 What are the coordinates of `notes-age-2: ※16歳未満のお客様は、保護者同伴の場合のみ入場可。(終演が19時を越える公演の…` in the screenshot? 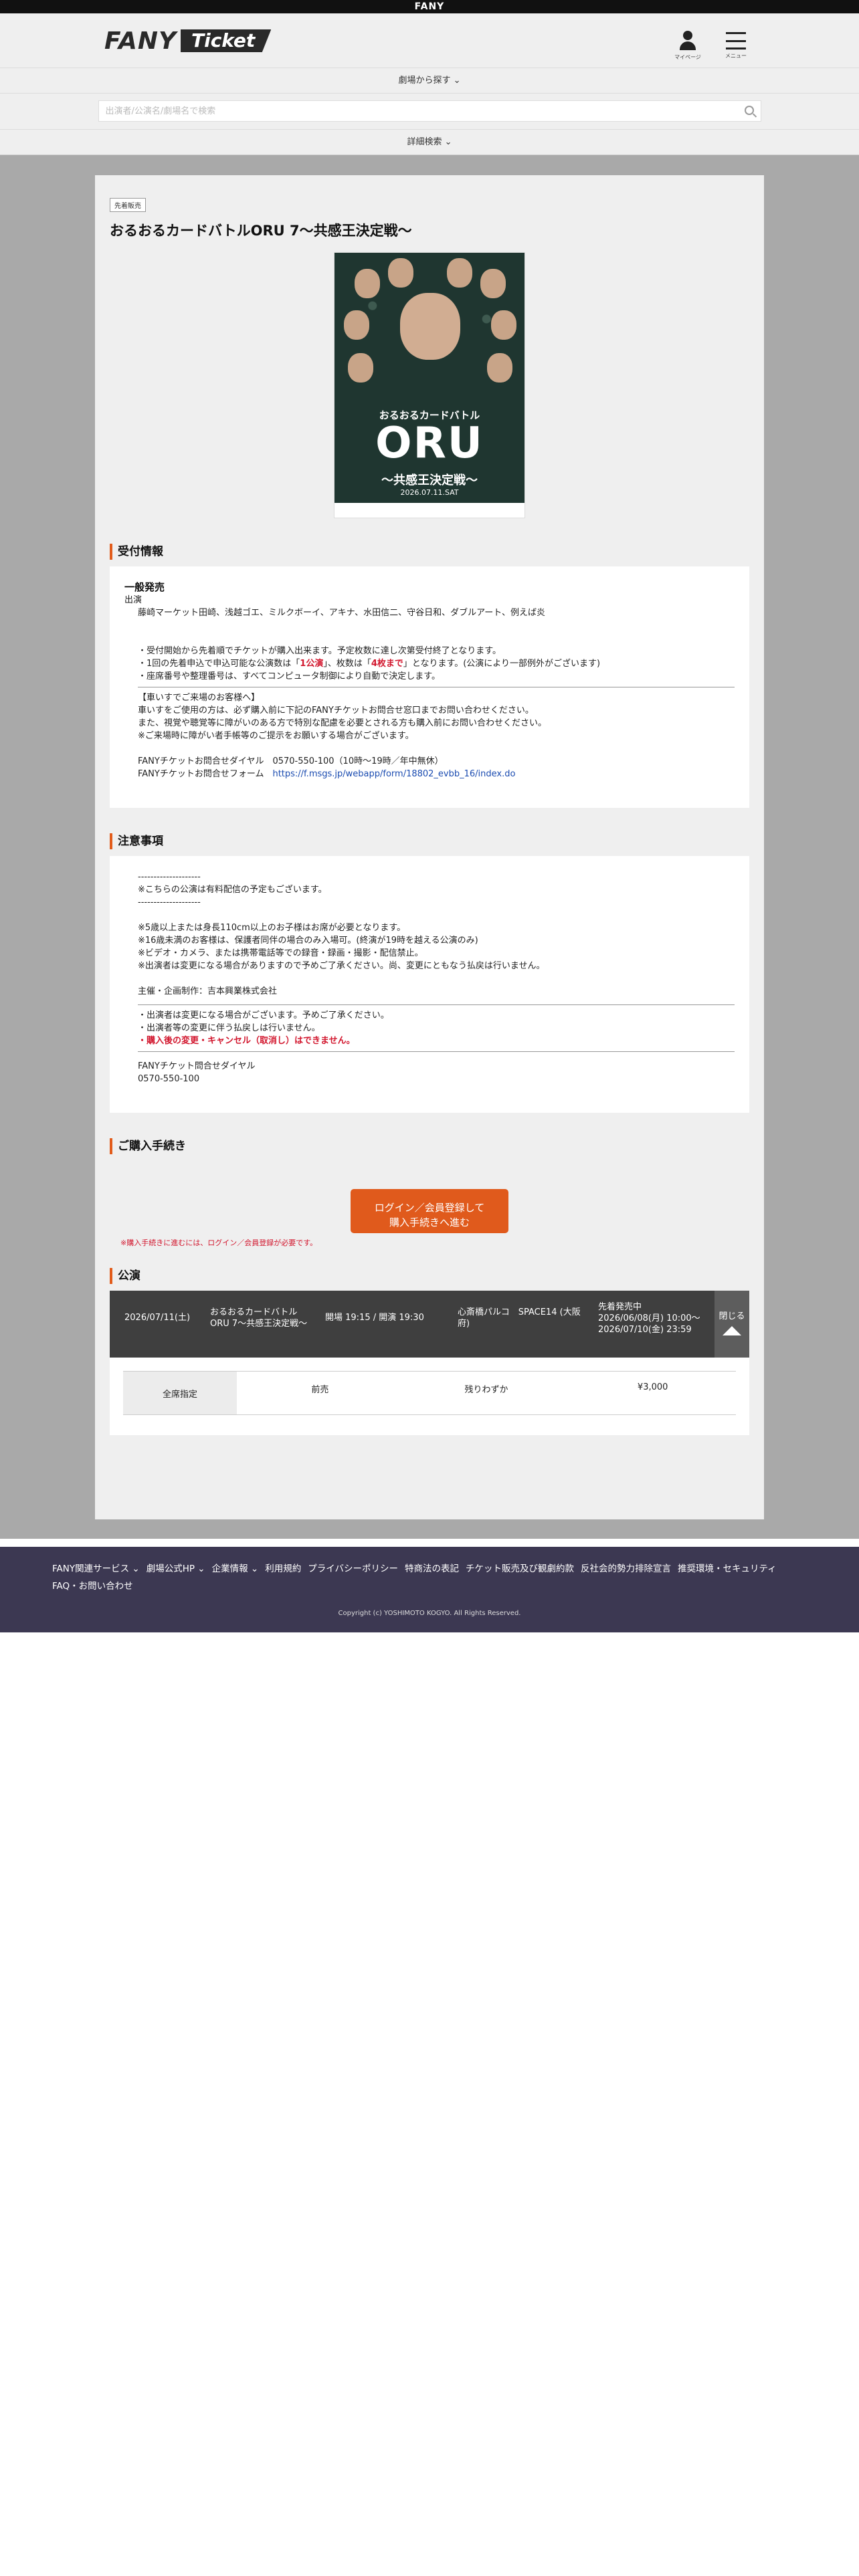 It's located at (308, 941).